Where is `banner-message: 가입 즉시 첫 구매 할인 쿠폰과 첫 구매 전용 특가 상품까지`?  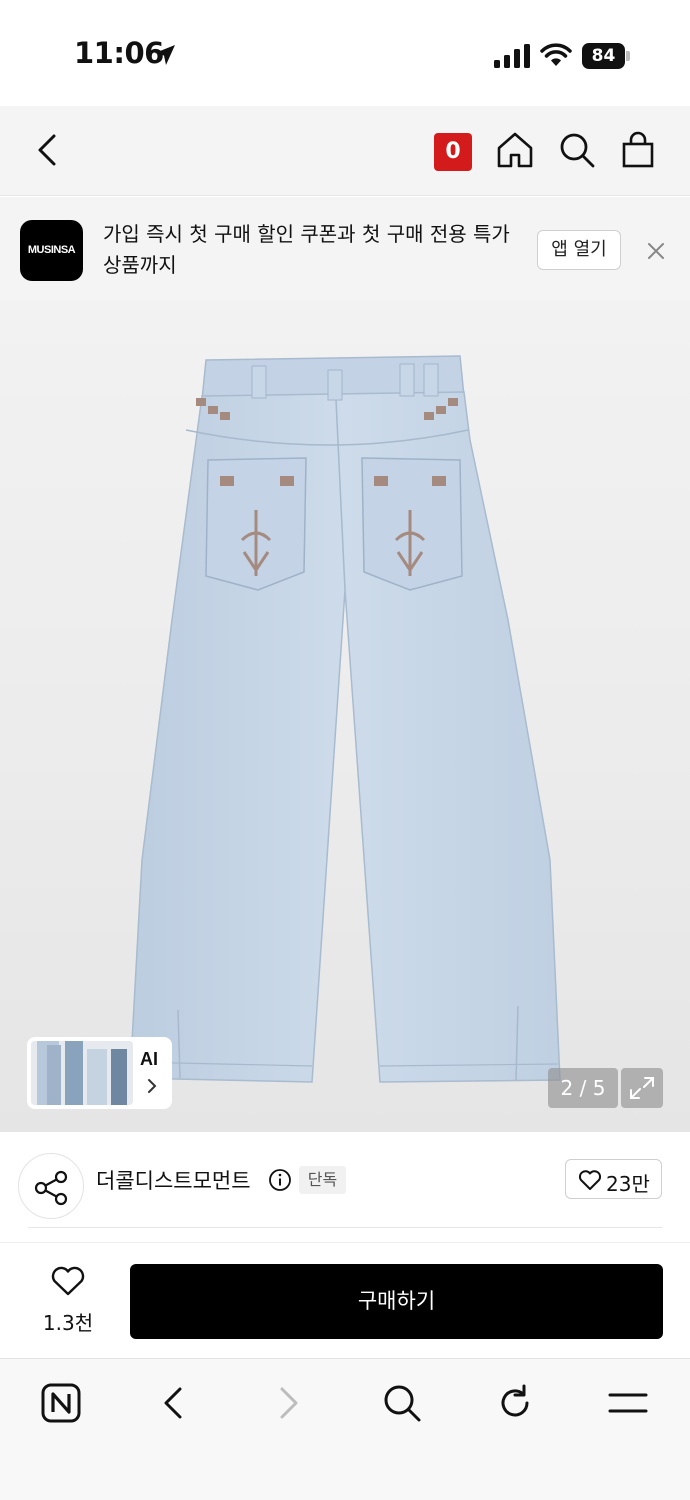
banner-message: 가입 즉시 첫 구매 할인 쿠폰과 첫 구매 전용 특가 상품까지 is located at coordinates (306, 249).